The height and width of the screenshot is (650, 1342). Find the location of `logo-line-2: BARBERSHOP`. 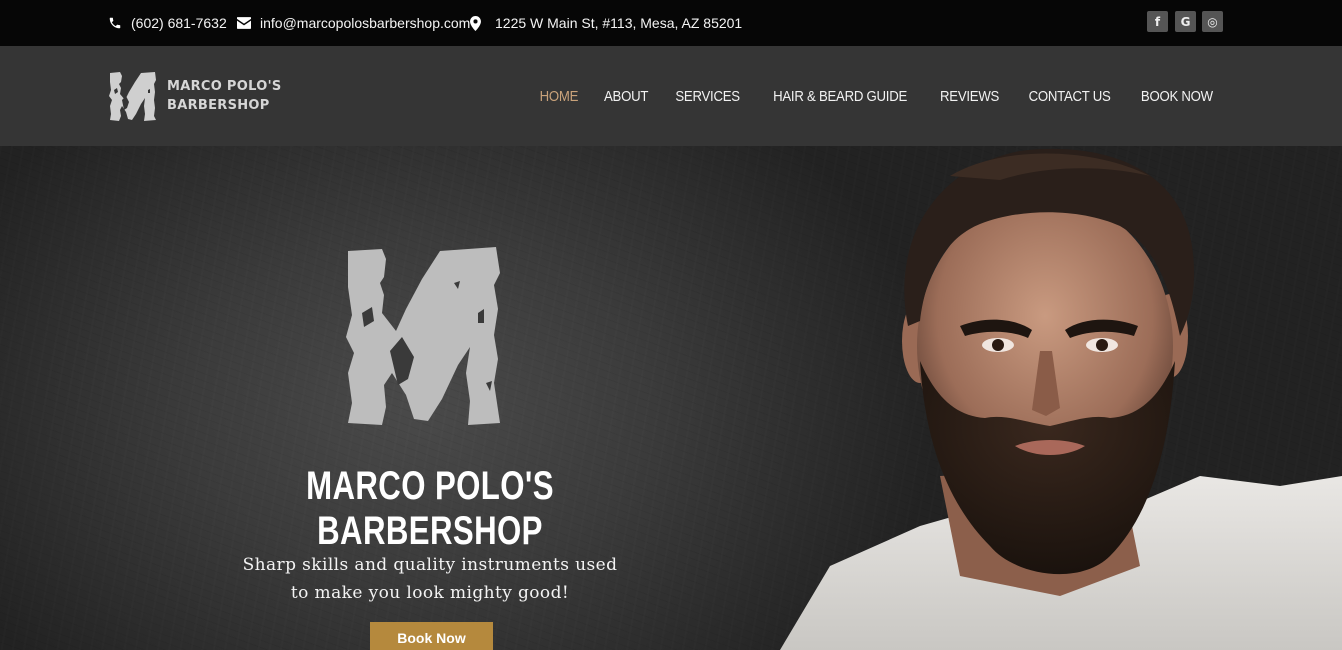

logo-line-2: BARBERSHOP is located at coordinates (218, 105).